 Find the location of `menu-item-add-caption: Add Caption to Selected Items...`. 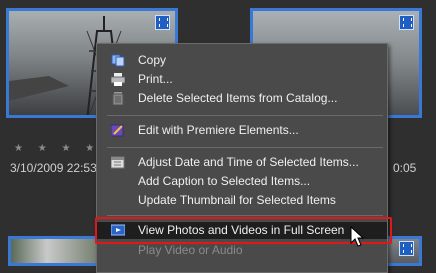

menu-item-add-caption: Add Caption to Selected Items... is located at coordinates (242, 181).